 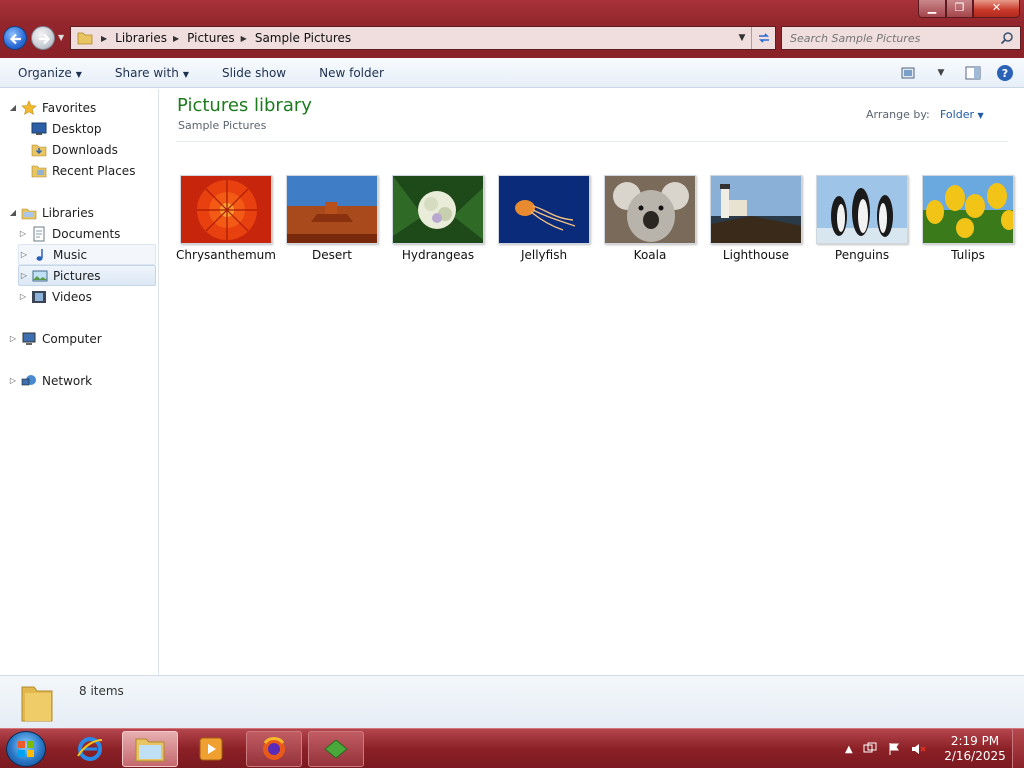 What do you see at coordinates (244, 105) in the screenshot?
I see `library-title: Pictures library` at bounding box center [244, 105].